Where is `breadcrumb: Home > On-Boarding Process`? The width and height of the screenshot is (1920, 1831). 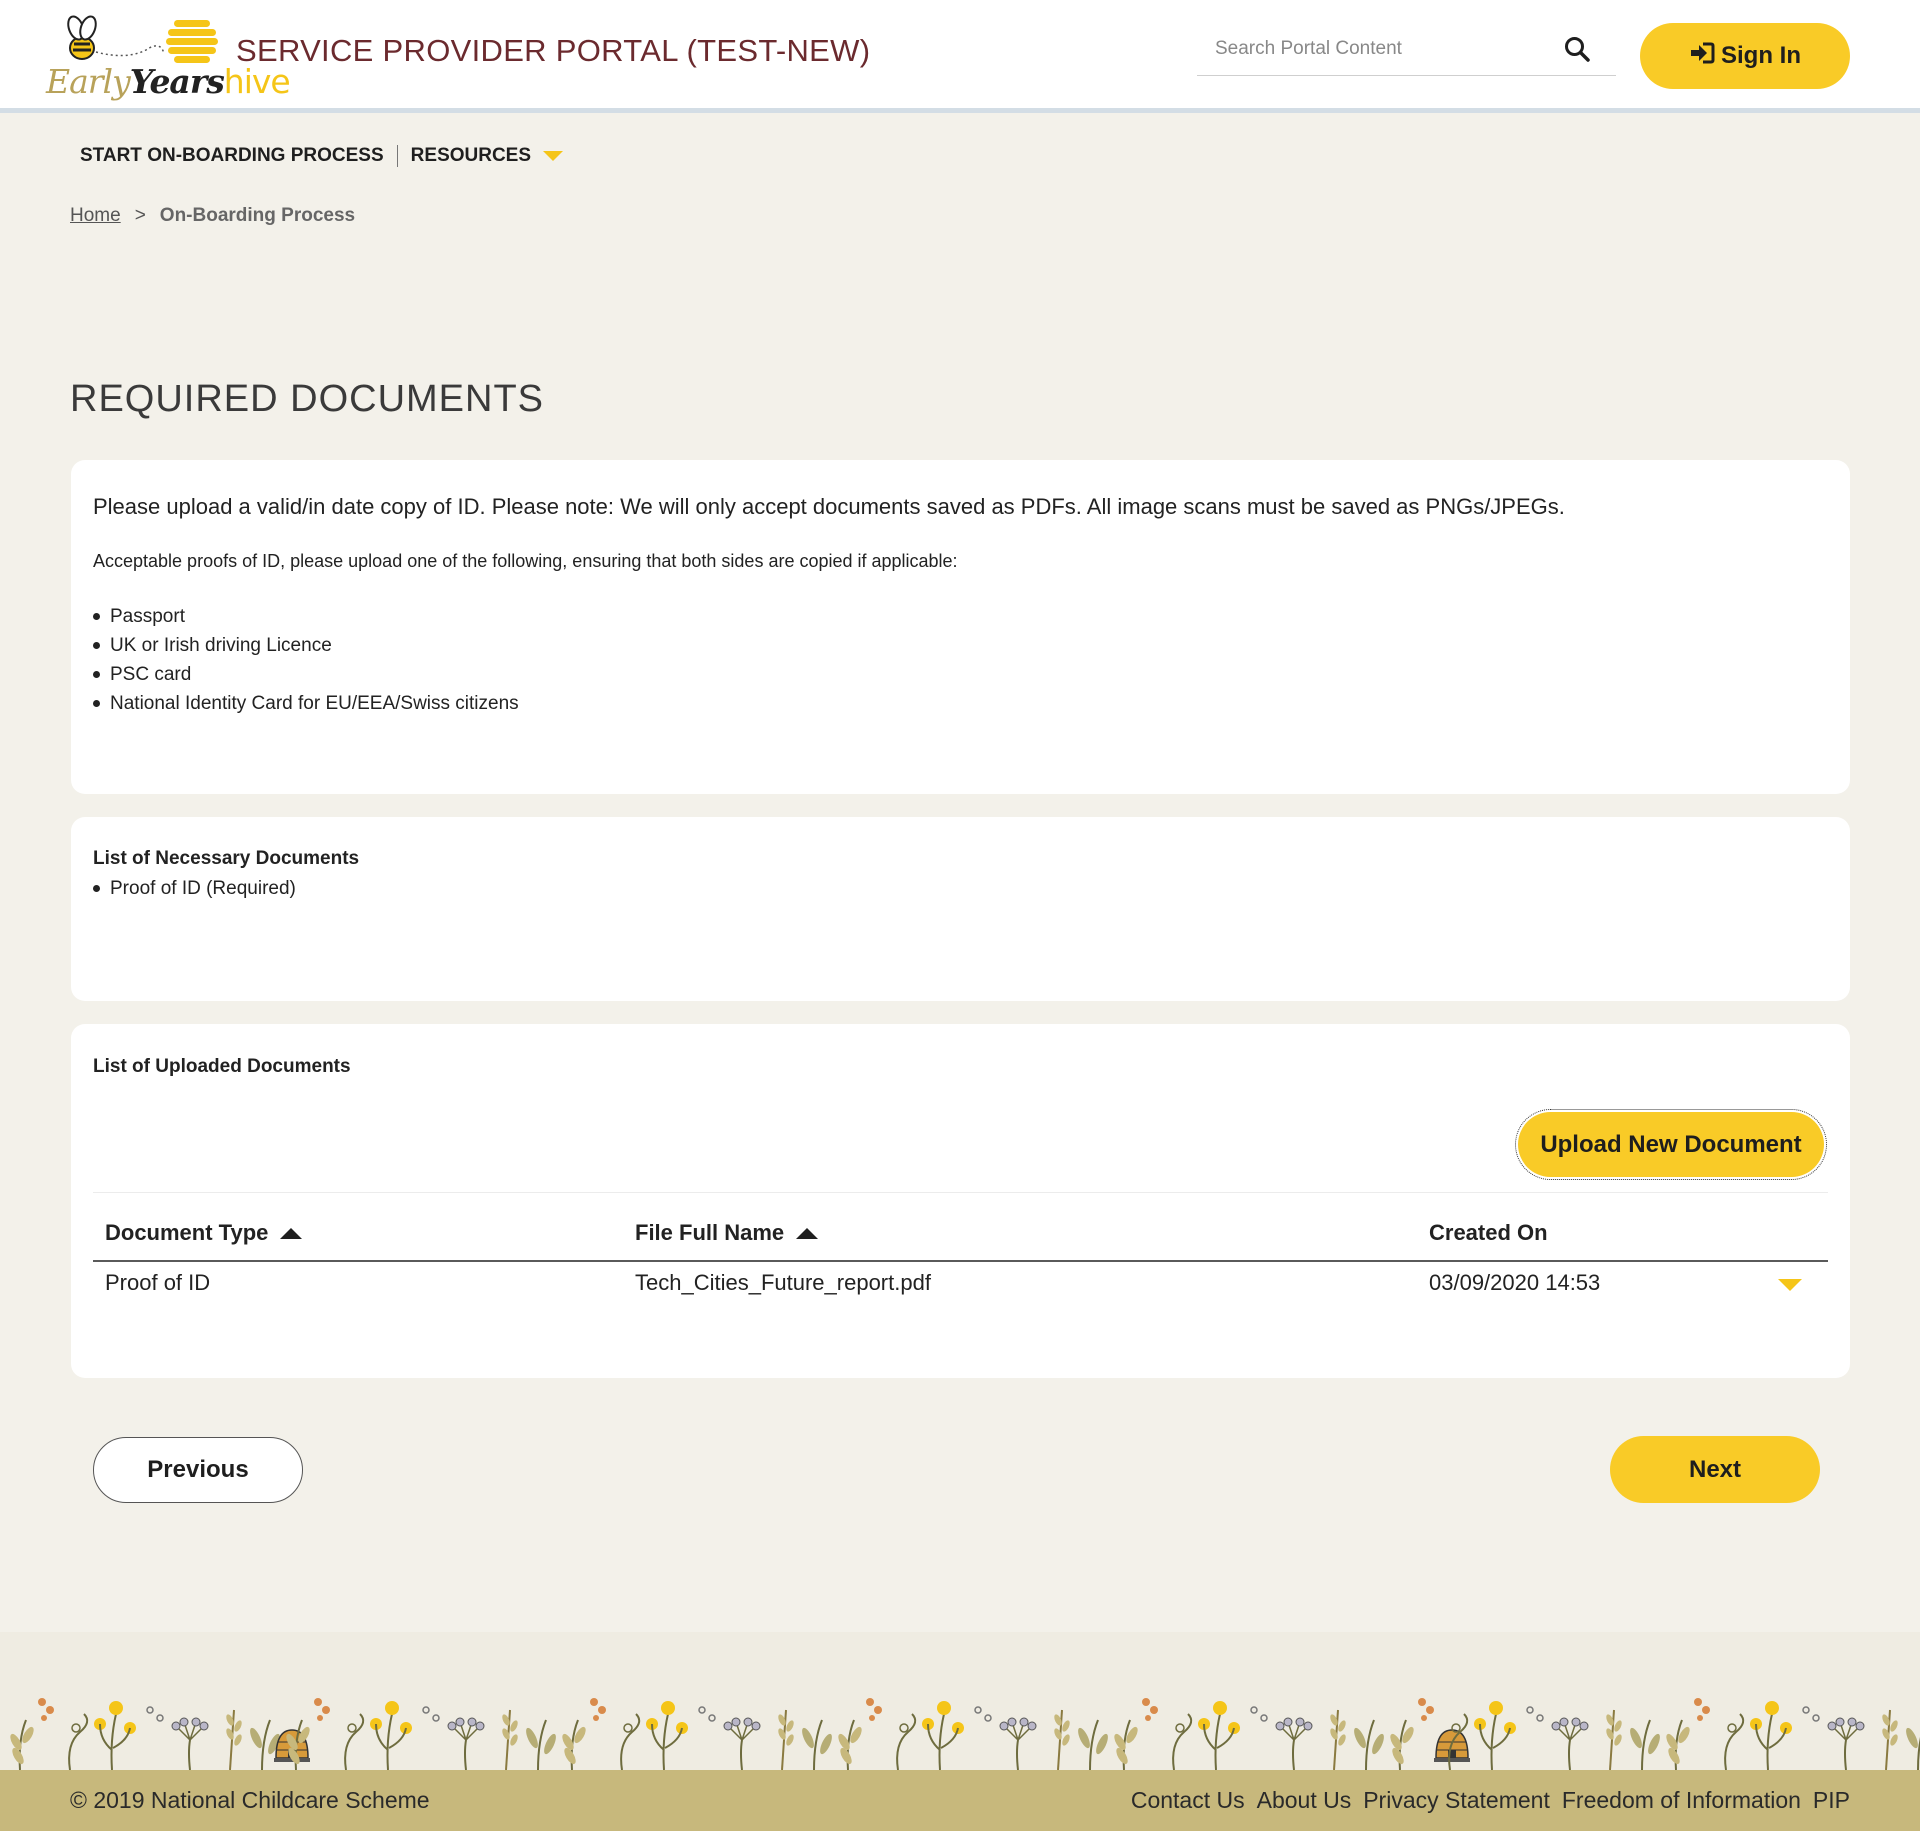
breadcrumb: Home > On-Boarding Process is located at coordinates (212, 216).